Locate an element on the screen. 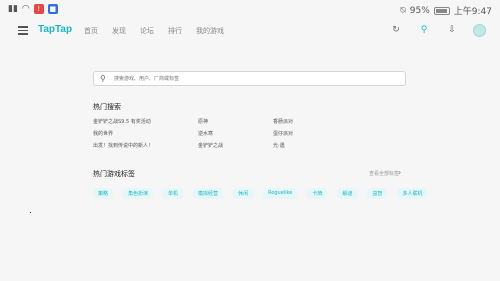  tag-chip: 休闲 is located at coordinates (243, 193).